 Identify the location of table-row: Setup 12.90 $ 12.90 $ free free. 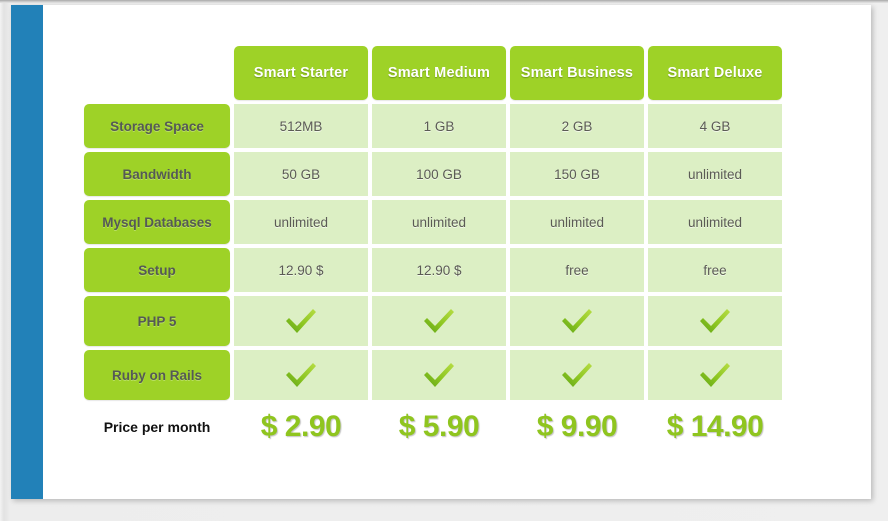
(433, 270).